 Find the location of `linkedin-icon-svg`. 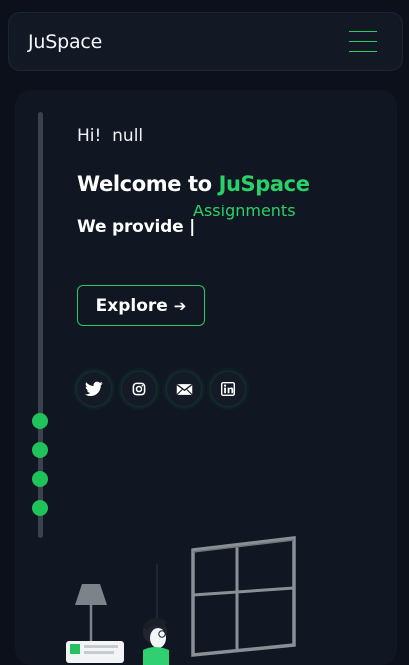

linkedin-icon-svg is located at coordinates (228, 389).